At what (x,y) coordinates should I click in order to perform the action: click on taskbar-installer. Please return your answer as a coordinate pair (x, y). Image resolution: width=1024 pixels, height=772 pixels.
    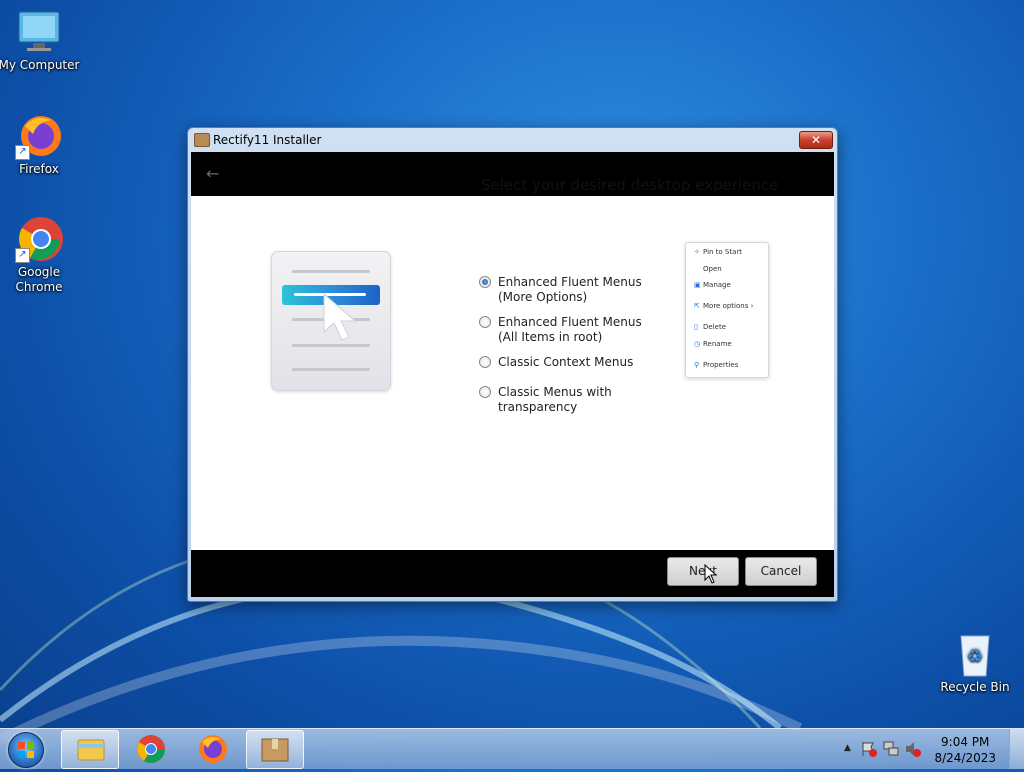
    Looking at the image, I should click on (275, 749).